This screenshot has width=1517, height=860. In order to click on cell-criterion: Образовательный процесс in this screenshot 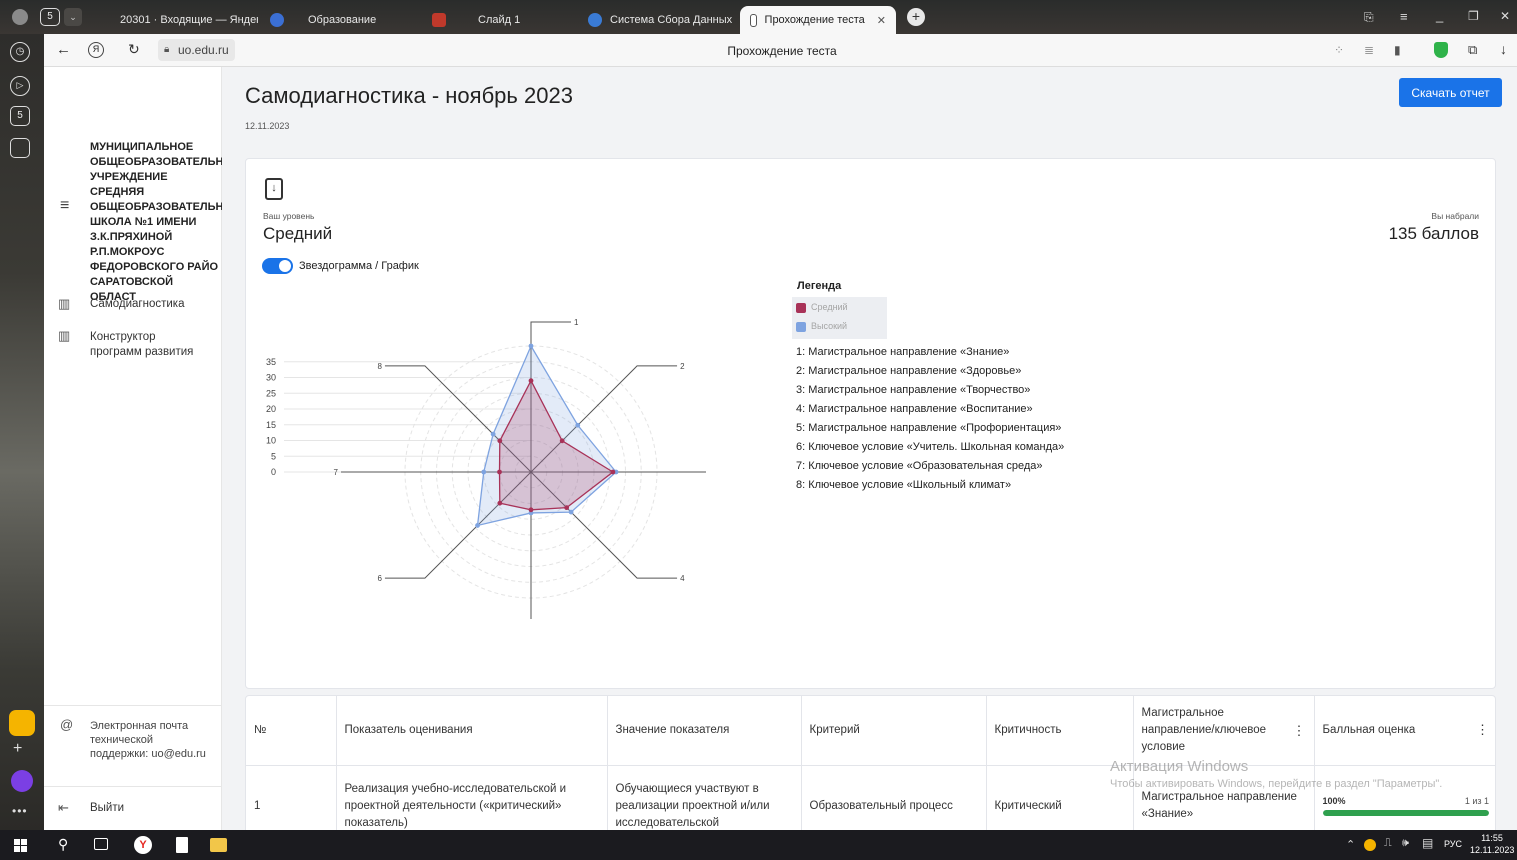, I will do `click(894, 797)`.